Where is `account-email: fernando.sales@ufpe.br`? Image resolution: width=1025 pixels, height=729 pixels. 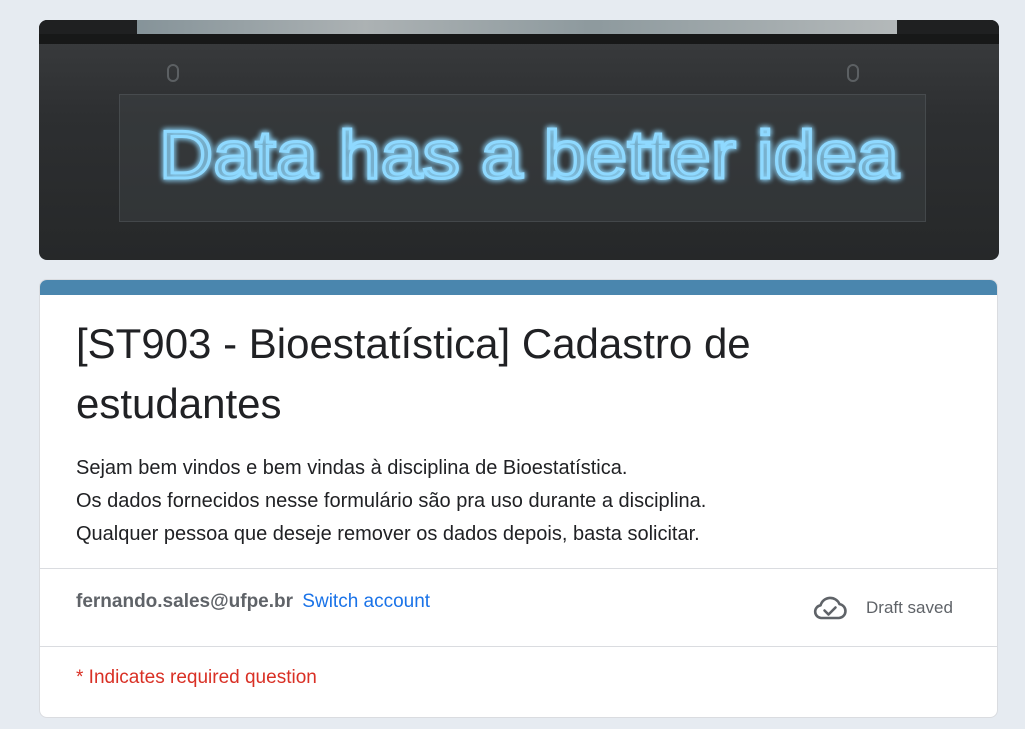
account-email: fernando.sales@ufpe.br is located at coordinates (185, 601).